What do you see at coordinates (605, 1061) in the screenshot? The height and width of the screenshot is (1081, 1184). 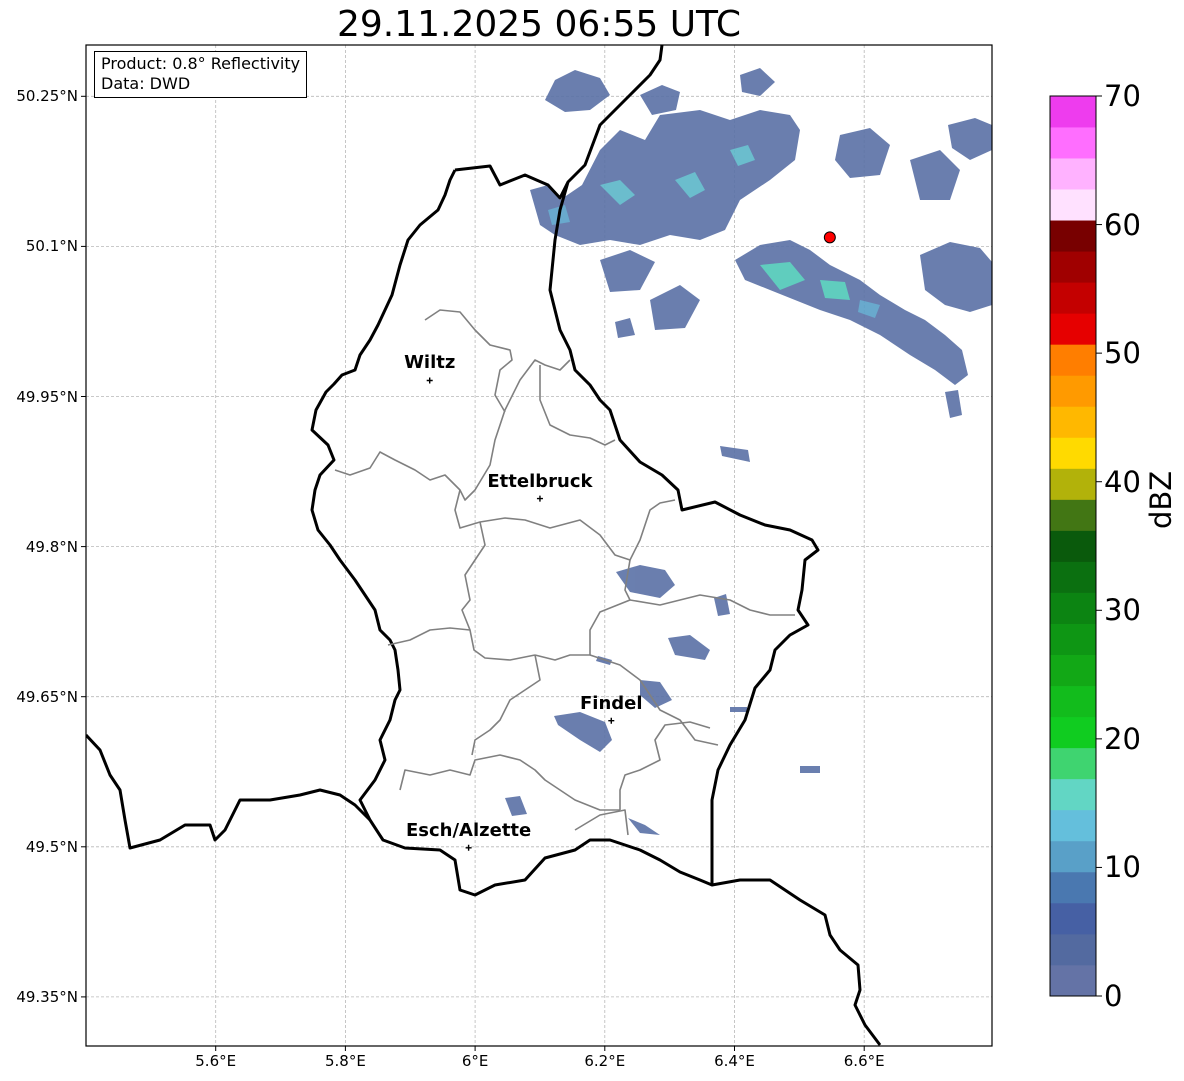 I see `lon-tick-label: 6.2°E` at bounding box center [605, 1061].